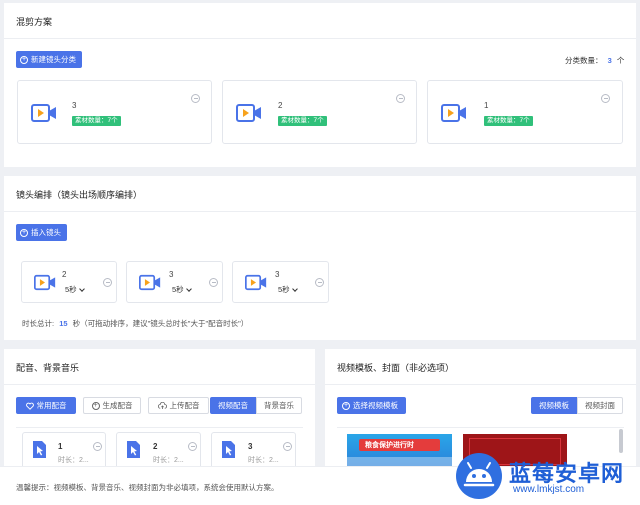 This screenshot has width=640, height=505. I want to click on common-voice-button: 常用配音, so click(46, 405).